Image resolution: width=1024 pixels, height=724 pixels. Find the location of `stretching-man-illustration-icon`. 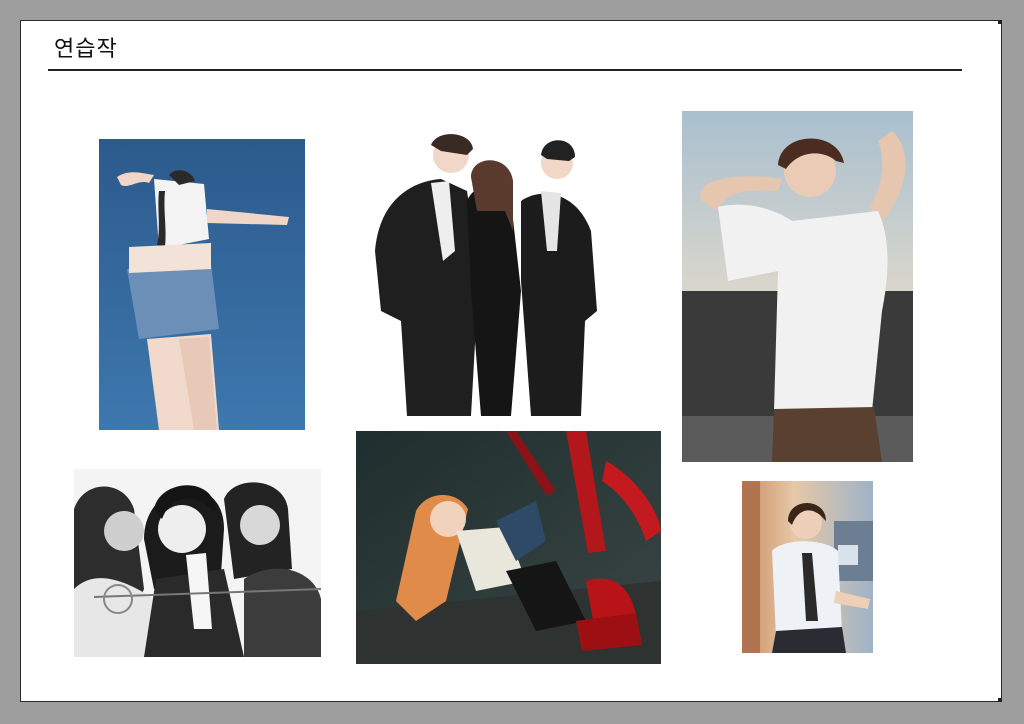

stretching-man-illustration-icon is located at coordinates (797, 286).